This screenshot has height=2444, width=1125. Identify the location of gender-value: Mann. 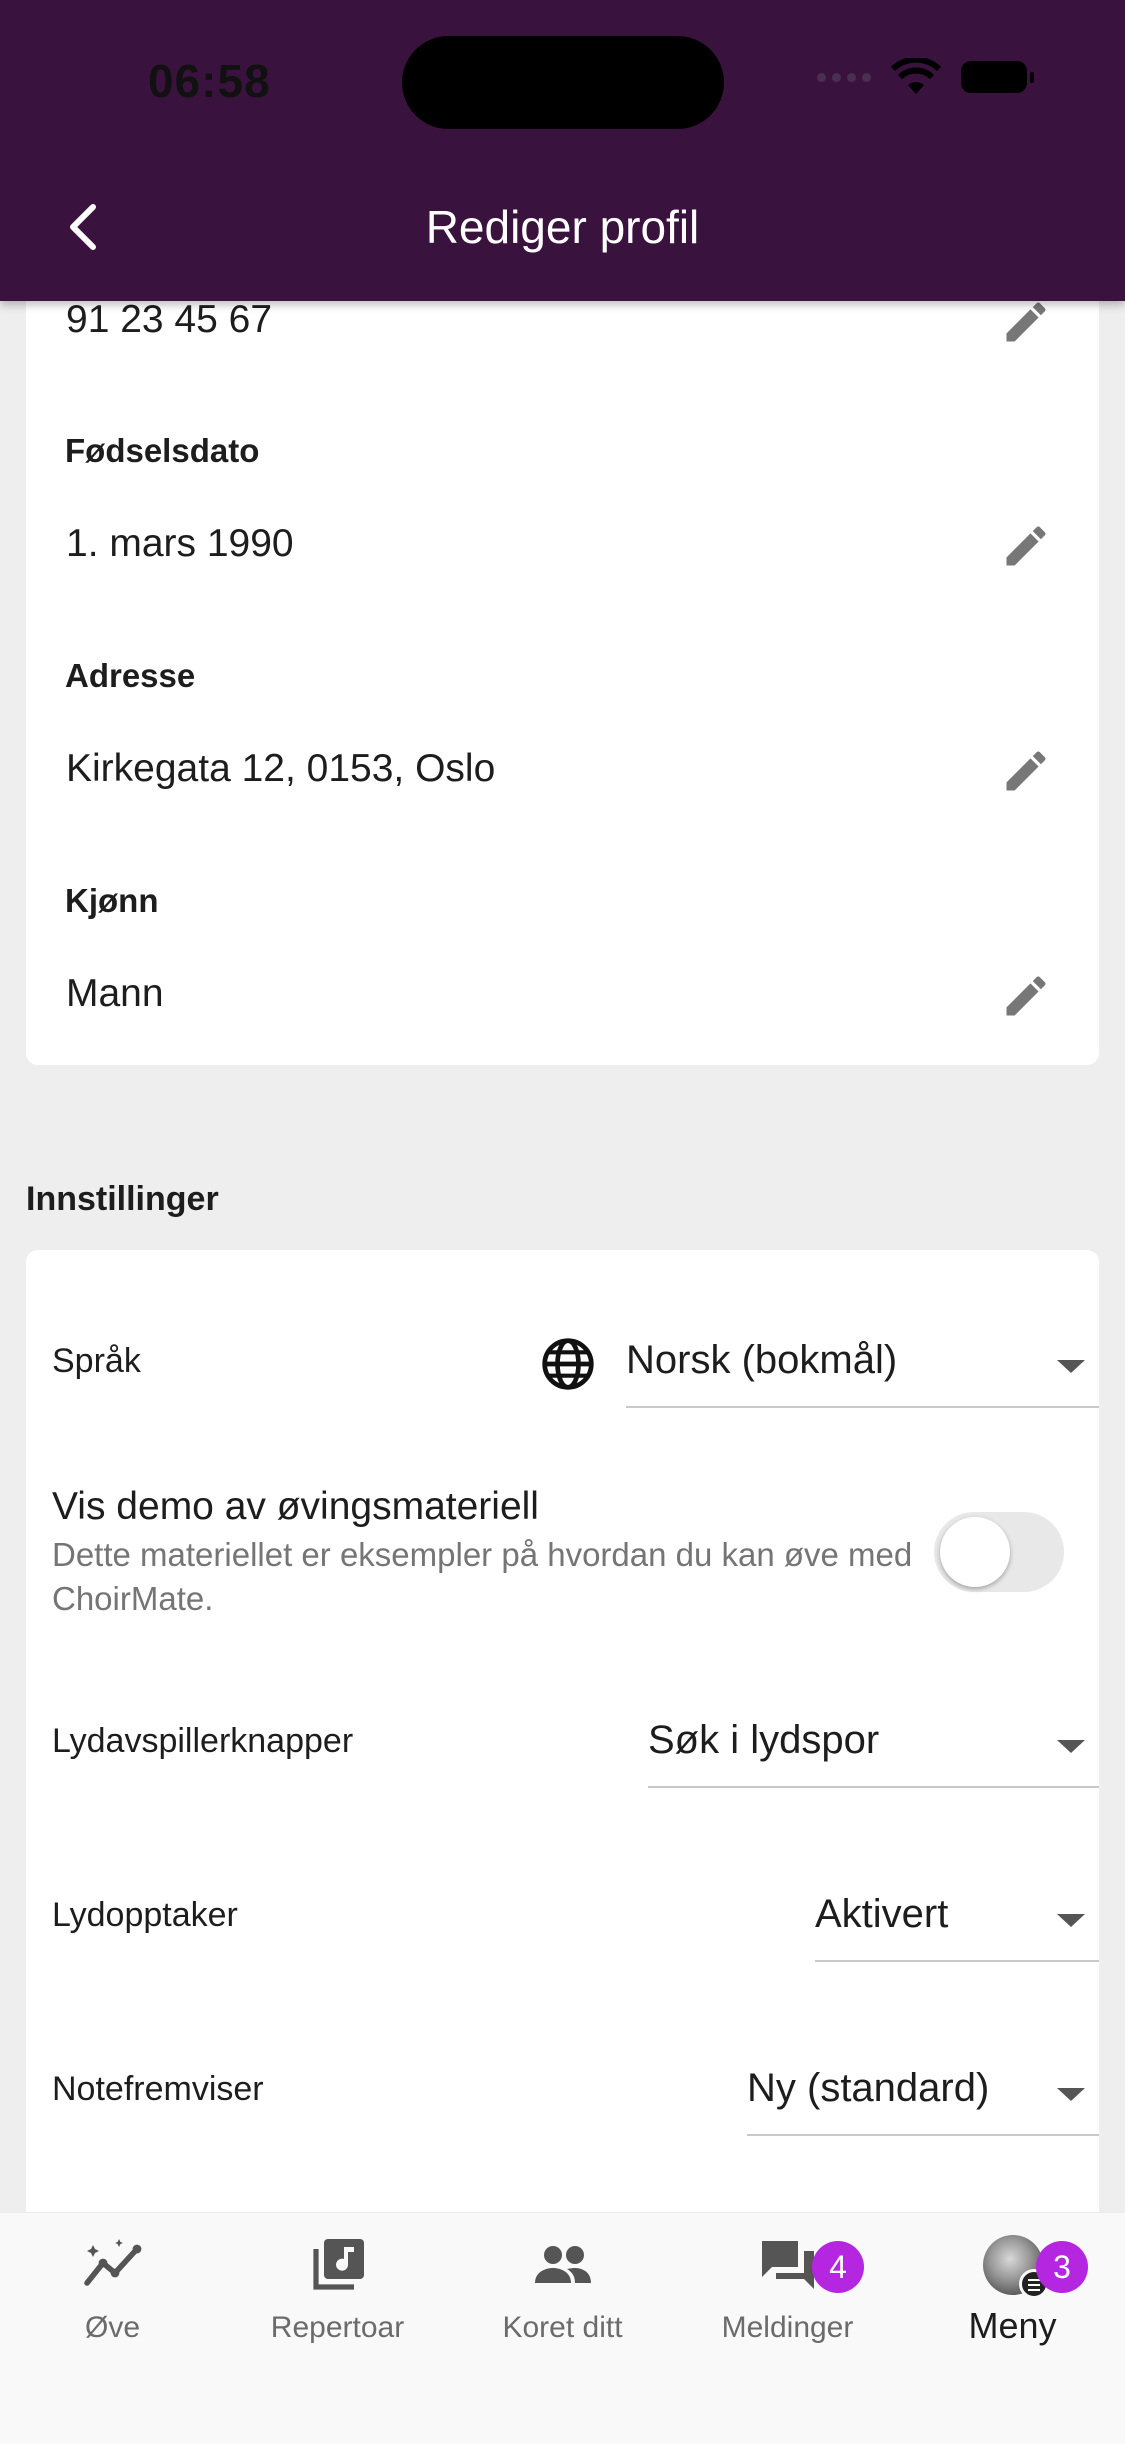
(115, 993).